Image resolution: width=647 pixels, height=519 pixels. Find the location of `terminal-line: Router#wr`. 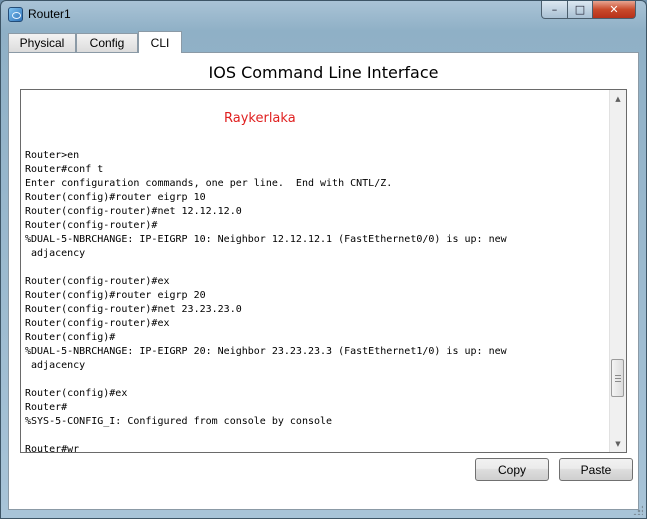

terminal-line: Router#wr is located at coordinates (52, 448).